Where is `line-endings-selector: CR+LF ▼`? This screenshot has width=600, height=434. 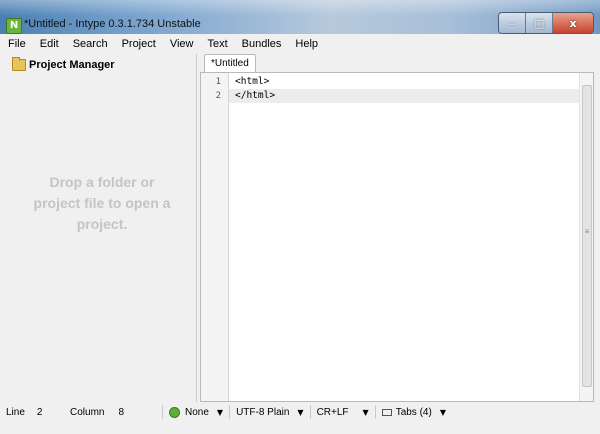
line-endings-selector: CR+LF ▼ is located at coordinates (343, 412).